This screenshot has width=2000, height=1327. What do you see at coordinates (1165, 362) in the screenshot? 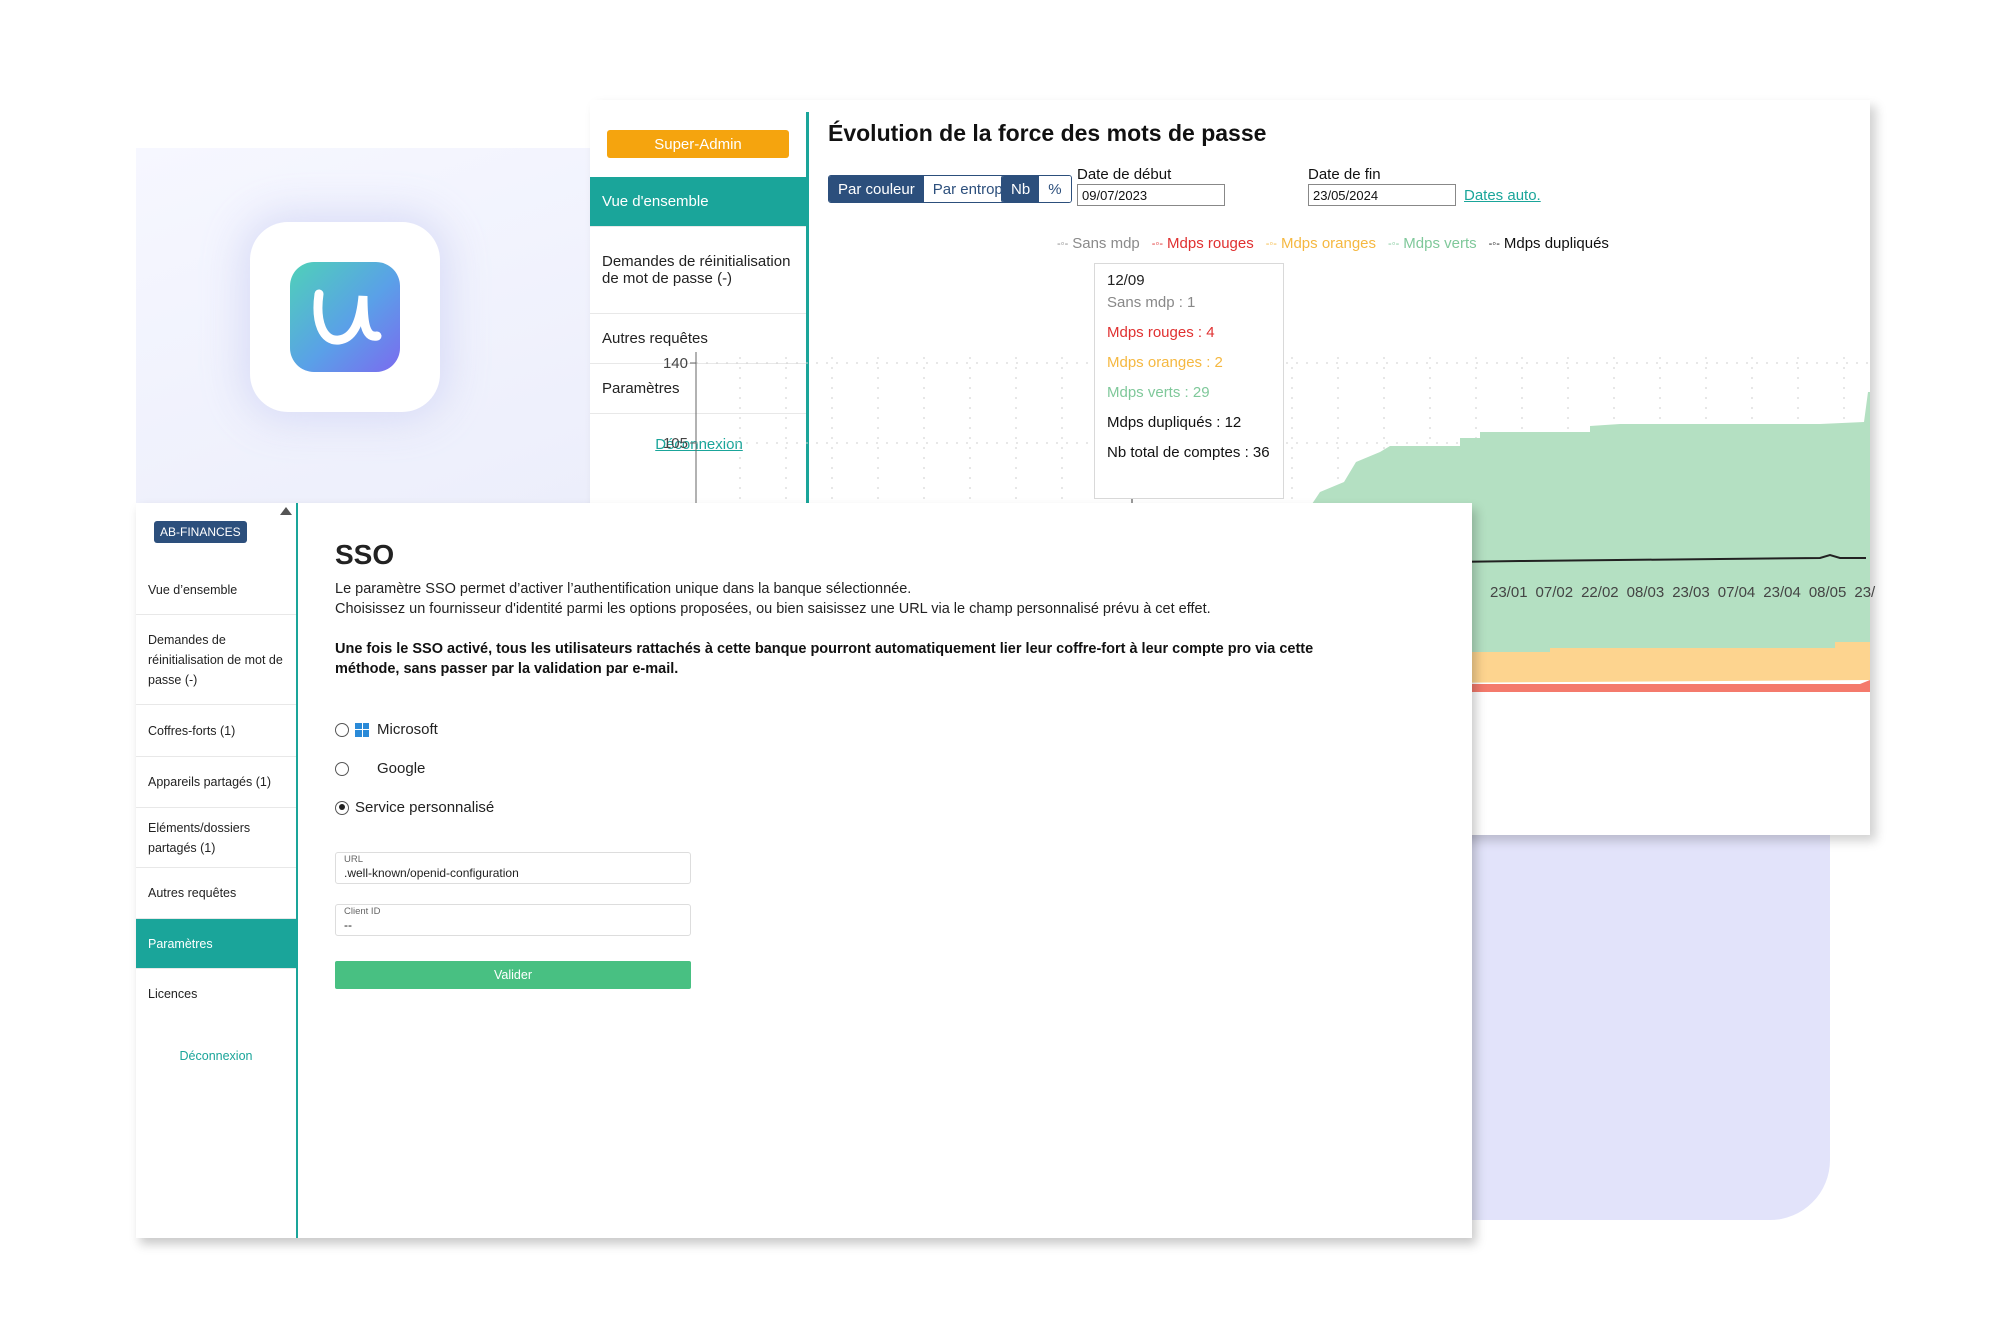
I see `tooltip-orange: Mdps oranges : 2` at bounding box center [1165, 362].